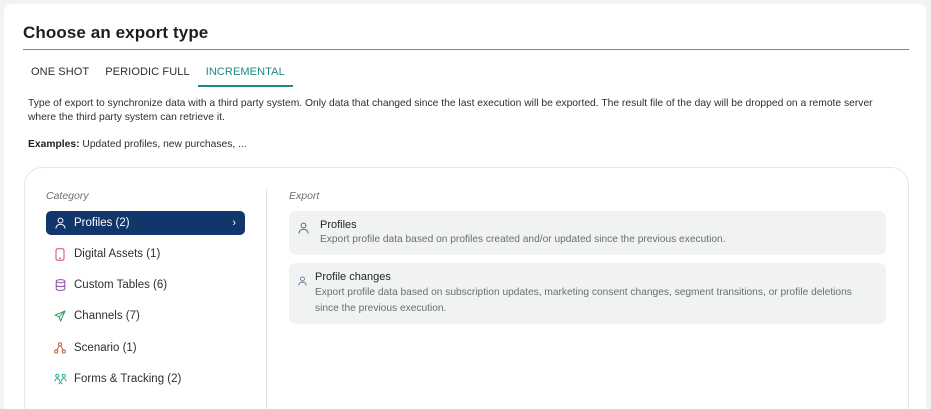 Image resolution: width=931 pixels, height=409 pixels. I want to click on tab-periodic-full: PERIODIC FULL, so click(147, 73).